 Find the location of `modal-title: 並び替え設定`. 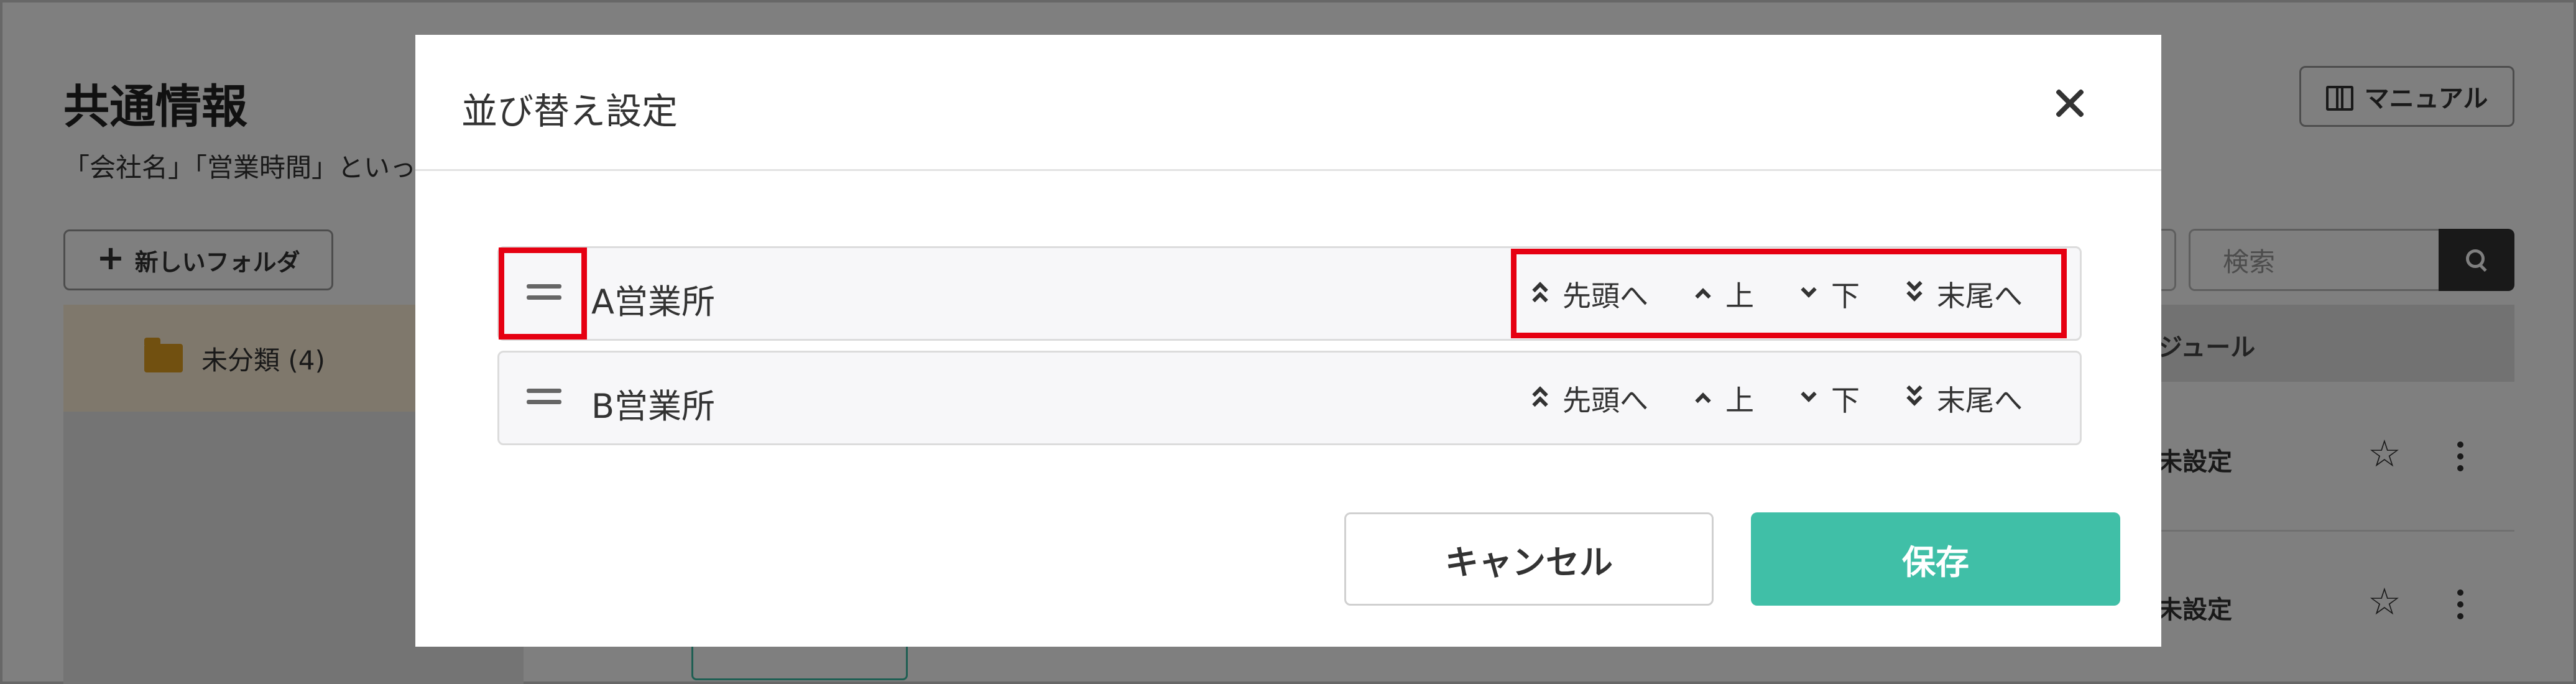

modal-title: 並び替え設定 is located at coordinates (569, 111).